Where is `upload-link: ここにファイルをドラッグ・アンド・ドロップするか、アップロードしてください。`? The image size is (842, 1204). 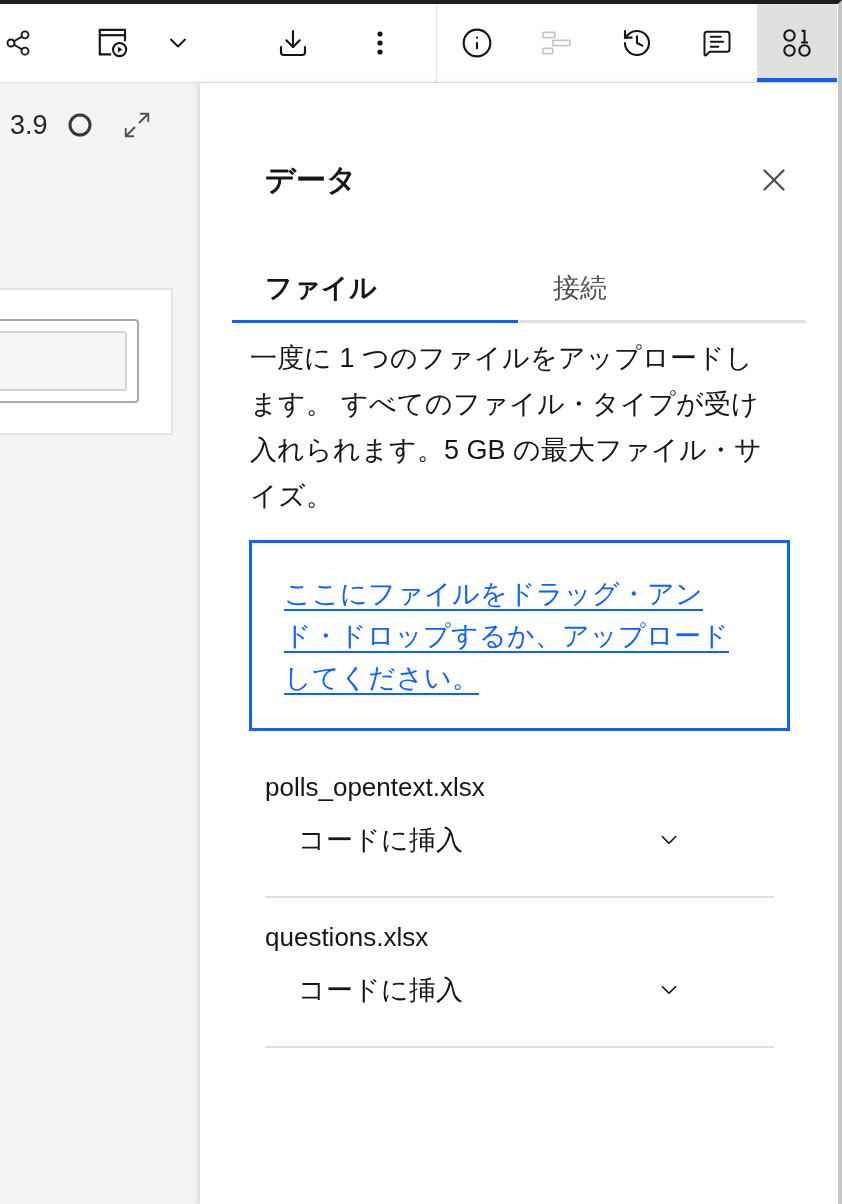
upload-link: ここにファイルをドラッグ・アンド・ドロップするか、アップロードしてください。 is located at coordinates (508, 636).